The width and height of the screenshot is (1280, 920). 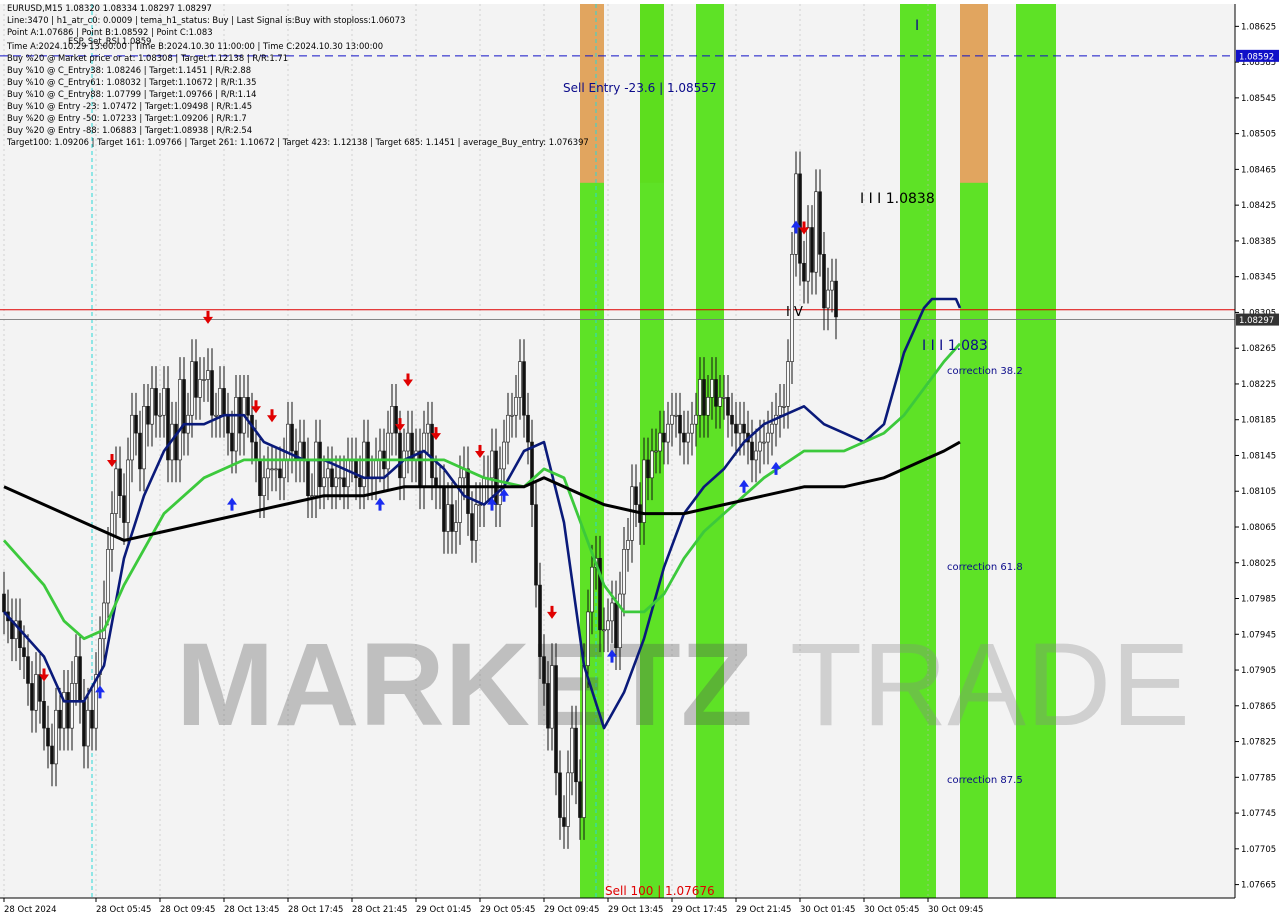 I want to click on buy-zone, so click(x=710, y=451).